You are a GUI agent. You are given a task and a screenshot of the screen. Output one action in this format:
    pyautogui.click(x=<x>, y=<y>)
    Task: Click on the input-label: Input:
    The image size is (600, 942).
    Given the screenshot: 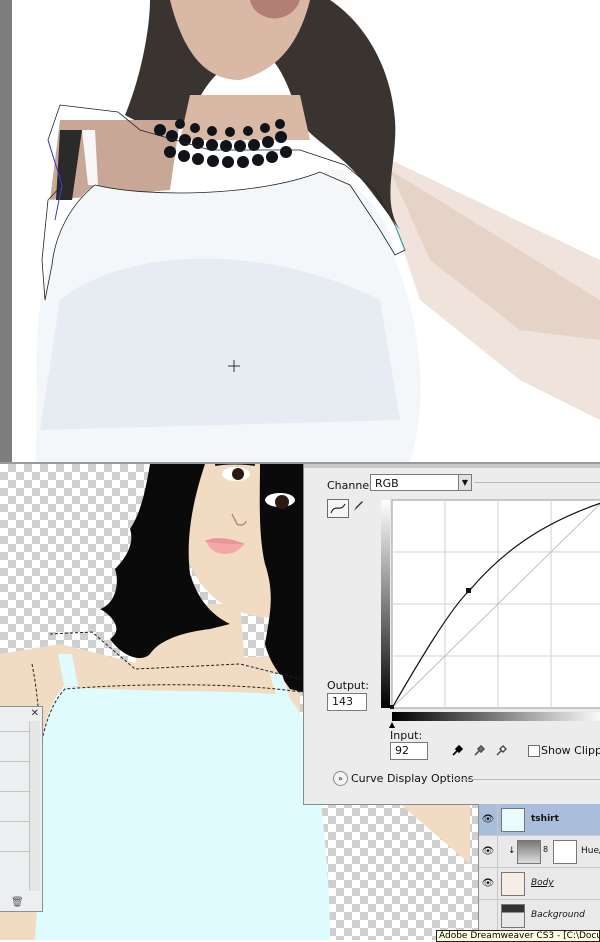 What is the action you would take?
    pyautogui.click(x=406, y=735)
    